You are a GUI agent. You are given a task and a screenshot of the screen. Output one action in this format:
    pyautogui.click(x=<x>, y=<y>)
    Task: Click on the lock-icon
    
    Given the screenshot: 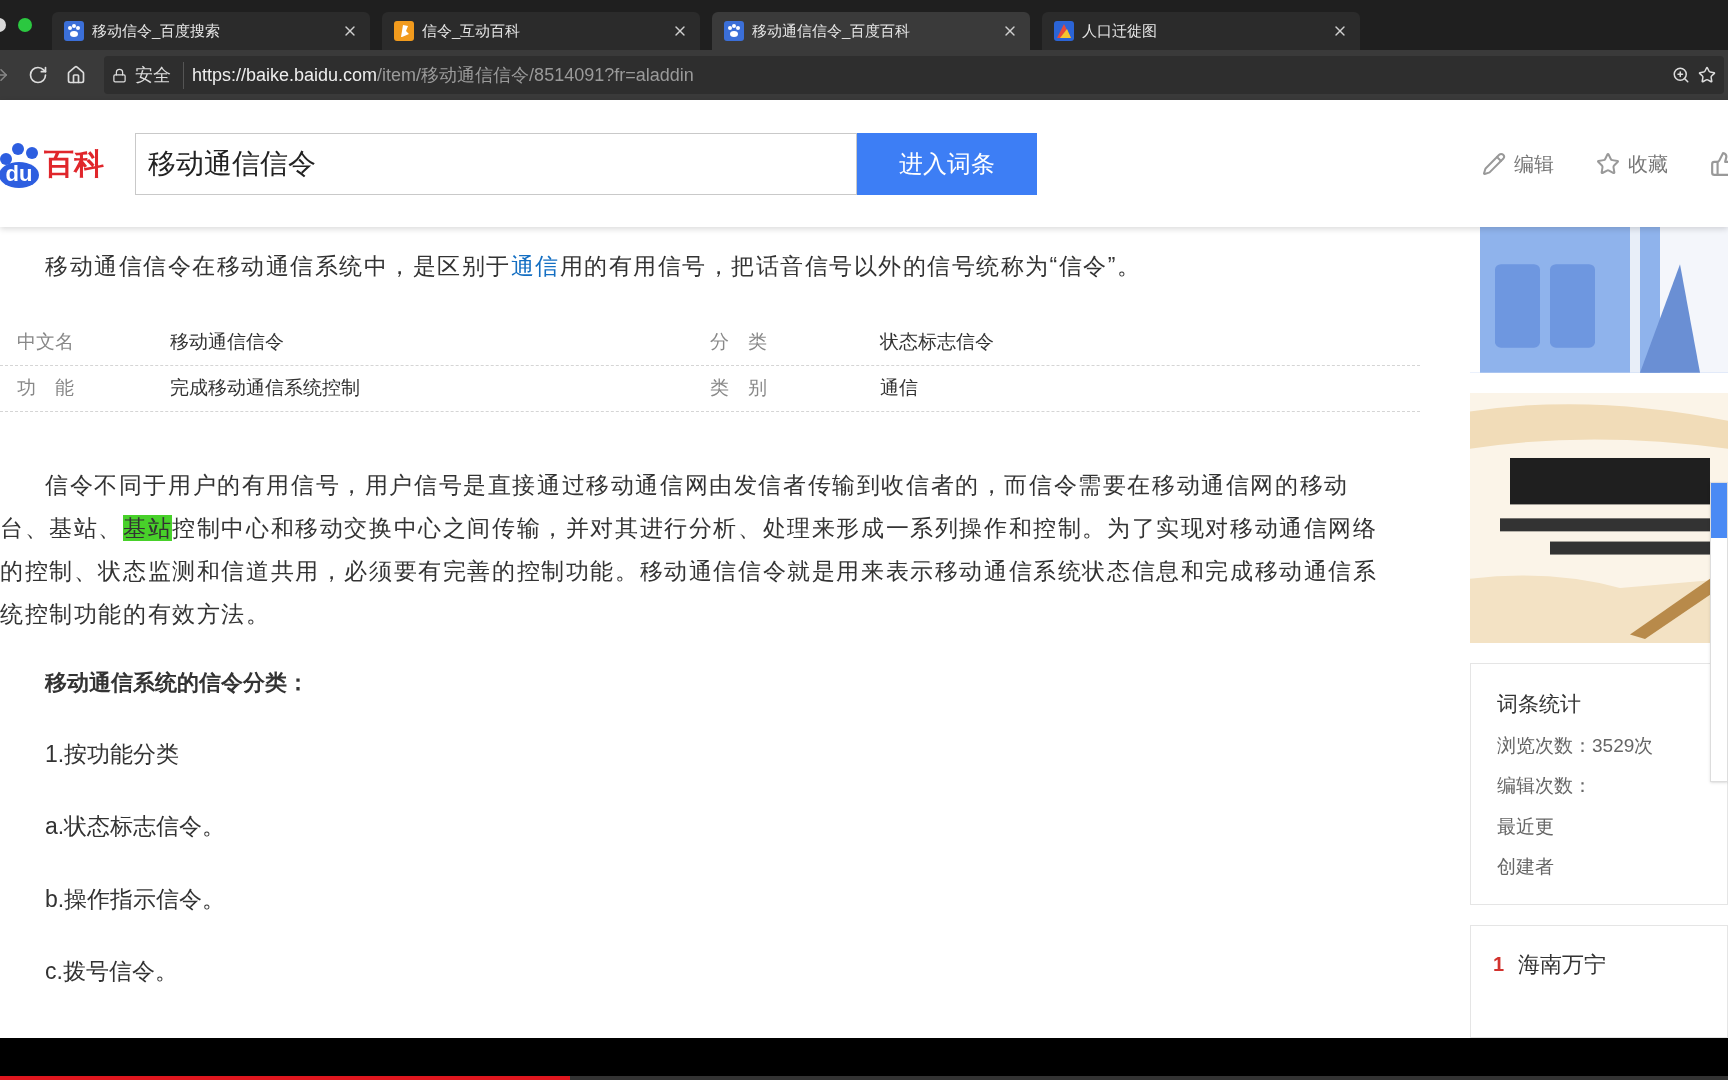 What is the action you would take?
    pyautogui.click(x=119, y=75)
    